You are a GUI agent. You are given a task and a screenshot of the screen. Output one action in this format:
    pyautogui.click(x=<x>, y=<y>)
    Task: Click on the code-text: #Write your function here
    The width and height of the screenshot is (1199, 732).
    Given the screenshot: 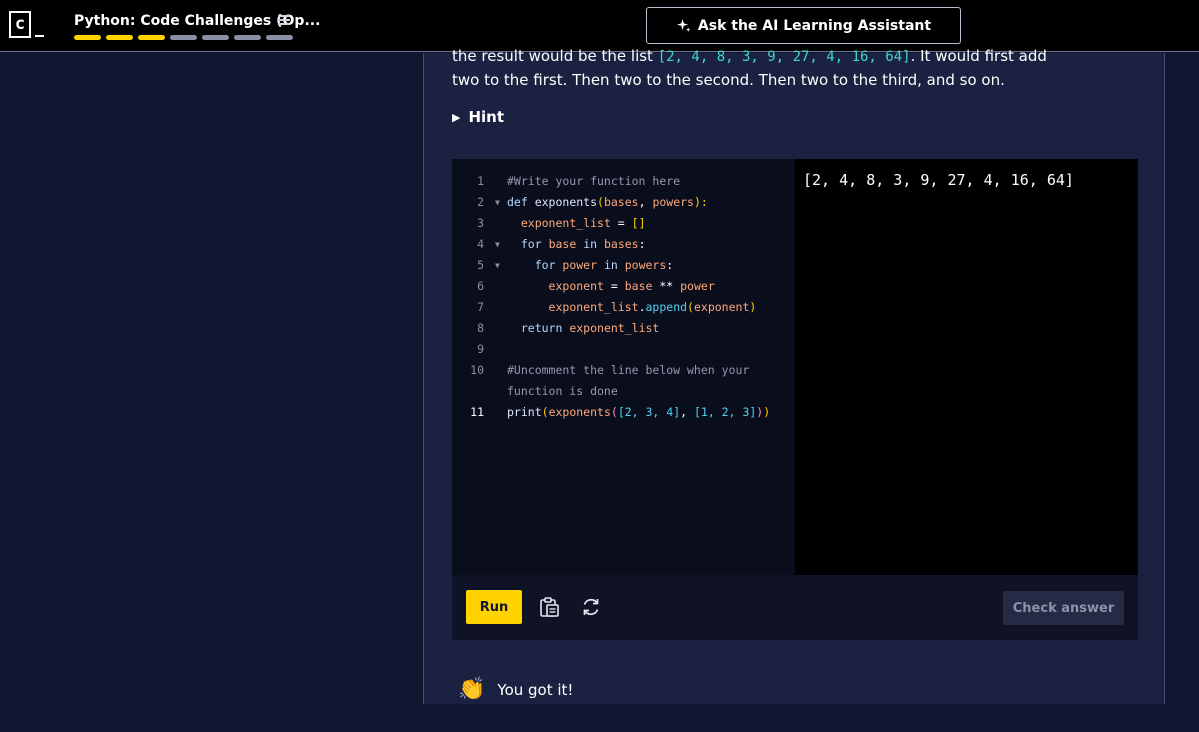 What is the action you would take?
    pyautogui.click(x=594, y=181)
    